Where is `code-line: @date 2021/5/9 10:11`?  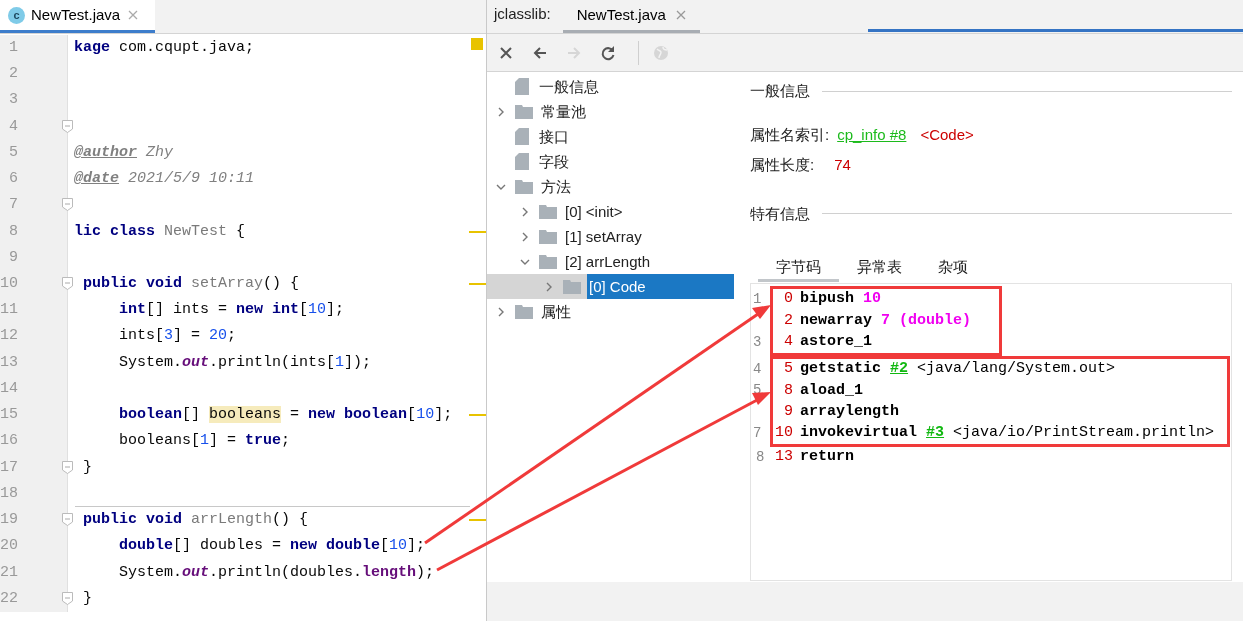 code-line: @date 2021/5/9 10:11 is located at coordinates (164, 179).